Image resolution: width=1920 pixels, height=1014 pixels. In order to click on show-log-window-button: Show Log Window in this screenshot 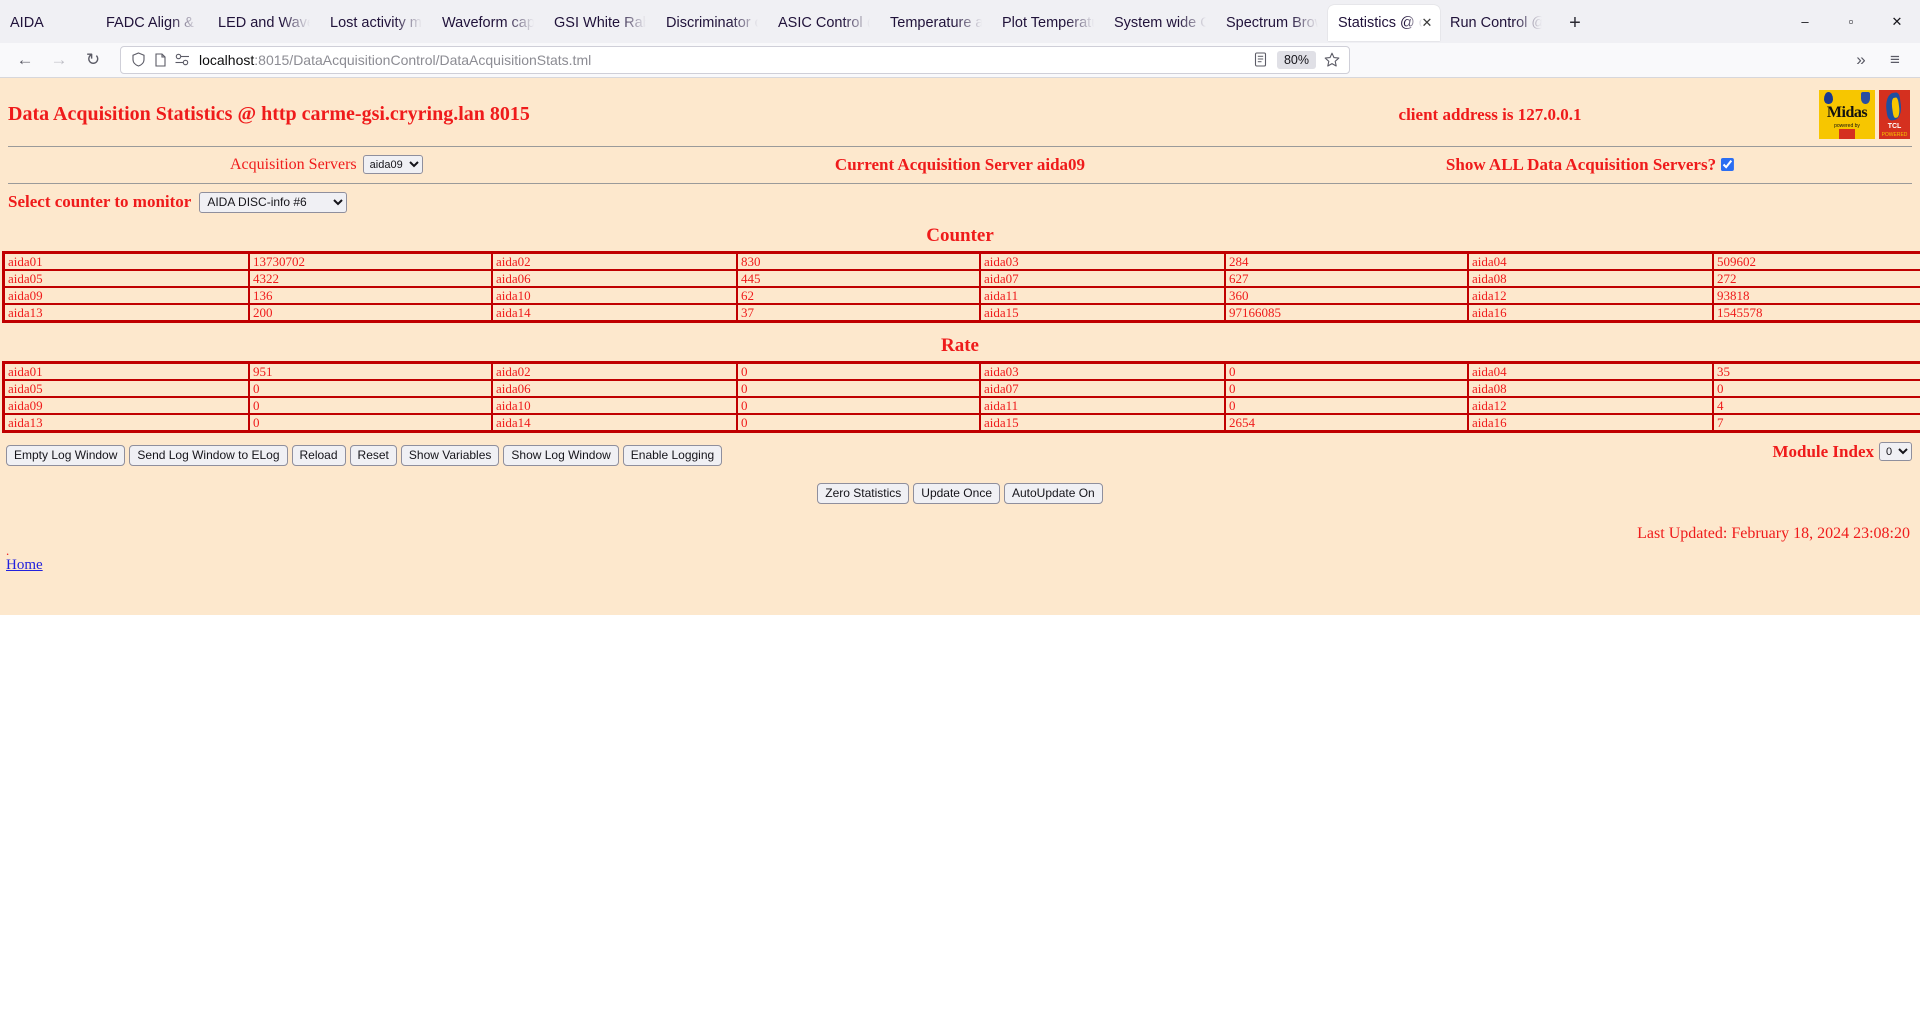, I will do `click(561, 456)`.